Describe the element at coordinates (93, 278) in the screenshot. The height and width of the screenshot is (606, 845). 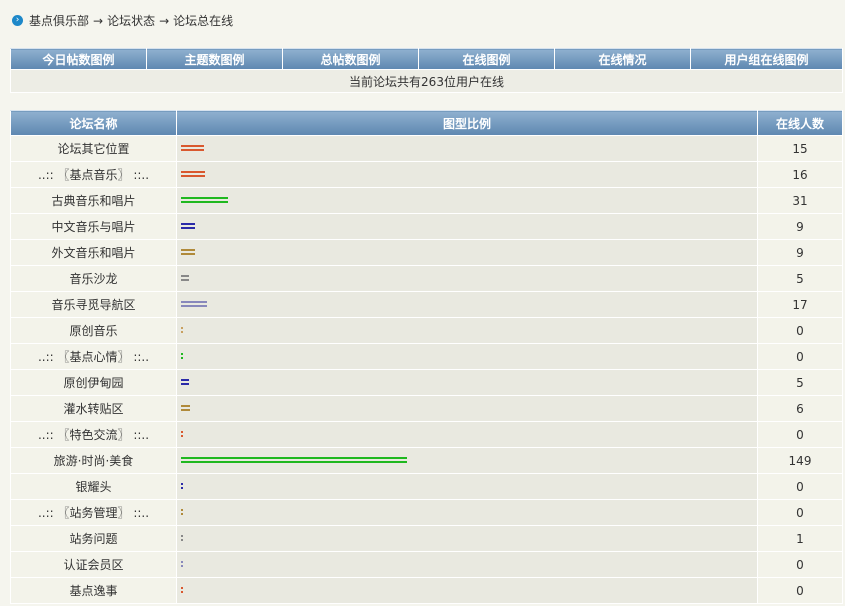
I see `forum-name: 音乐沙龙` at that location.